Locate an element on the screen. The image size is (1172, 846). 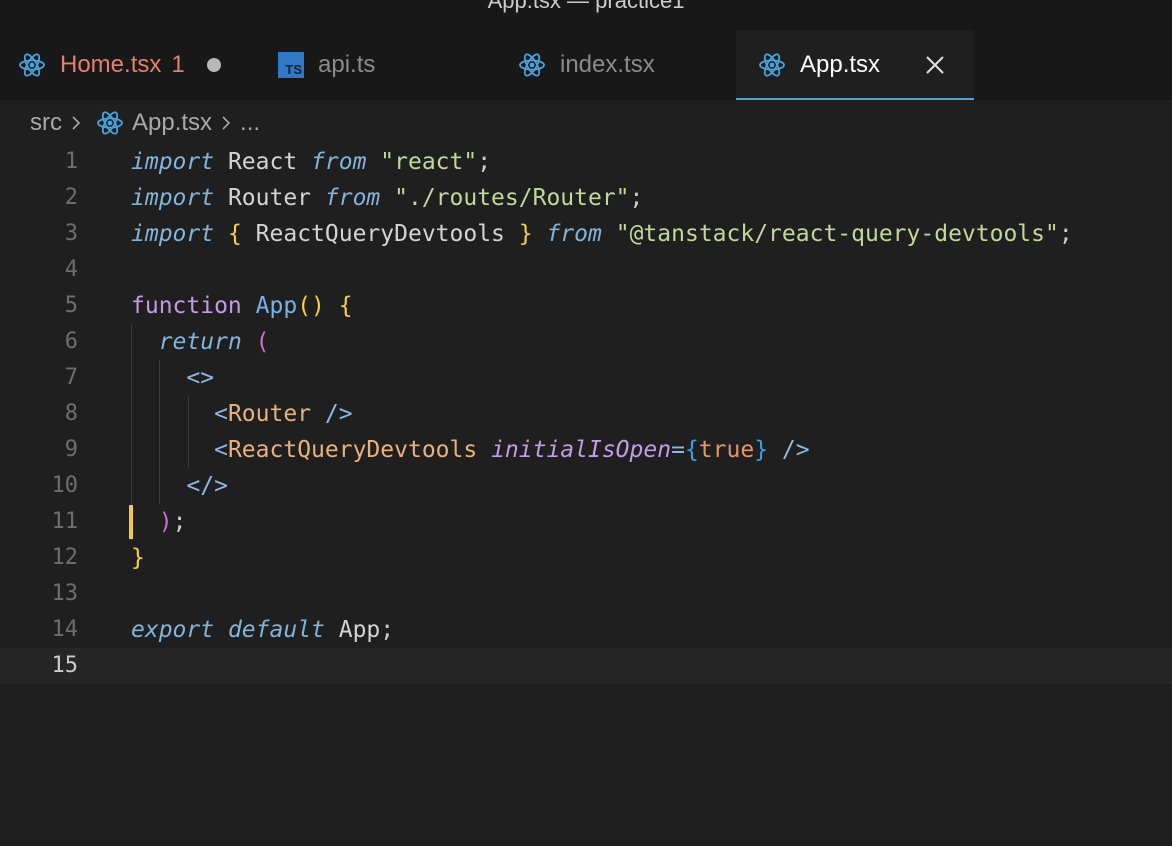
breadcrumb-file: App.tsx is located at coordinates (172, 123).